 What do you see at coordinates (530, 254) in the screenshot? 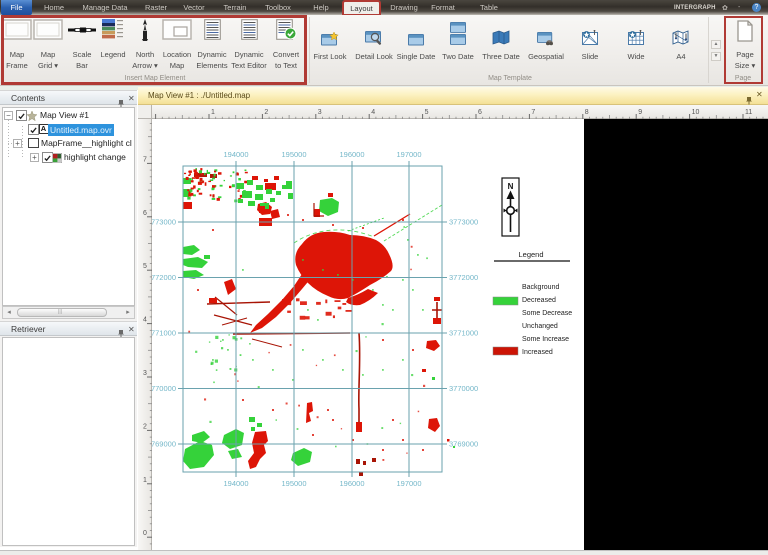
I see `svg-text: Legend` at bounding box center [530, 254].